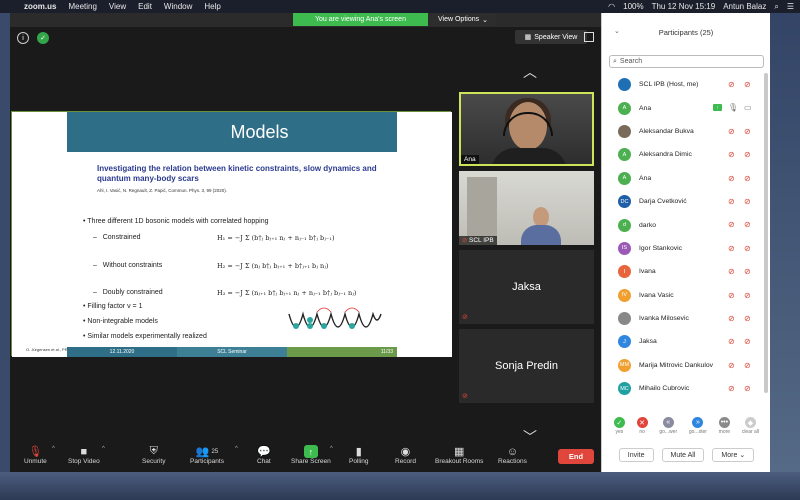  What do you see at coordinates (35, 455) in the screenshot?
I see `unmute-button: 🎙 Unmute` at bounding box center [35, 455].